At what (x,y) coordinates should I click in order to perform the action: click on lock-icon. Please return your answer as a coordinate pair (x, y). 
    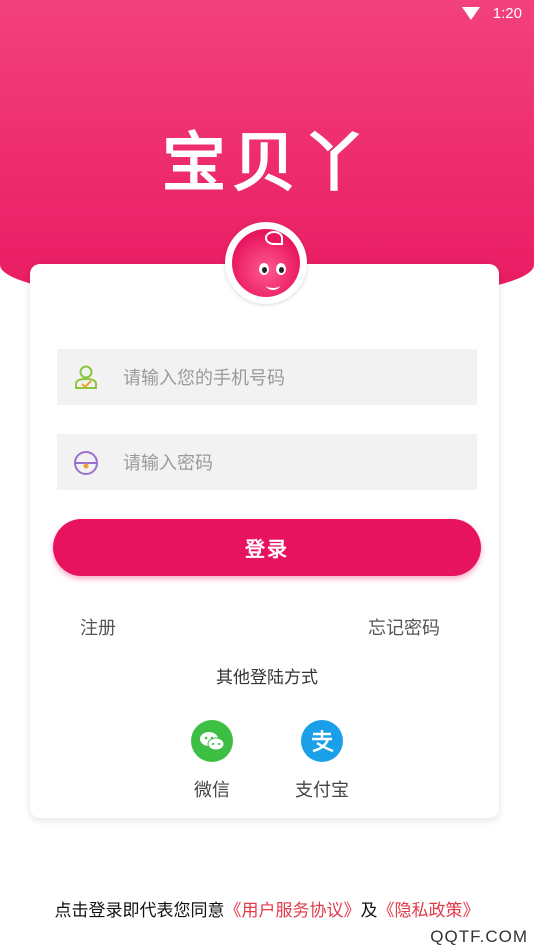
    Looking at the image, I should click on (86, 462).